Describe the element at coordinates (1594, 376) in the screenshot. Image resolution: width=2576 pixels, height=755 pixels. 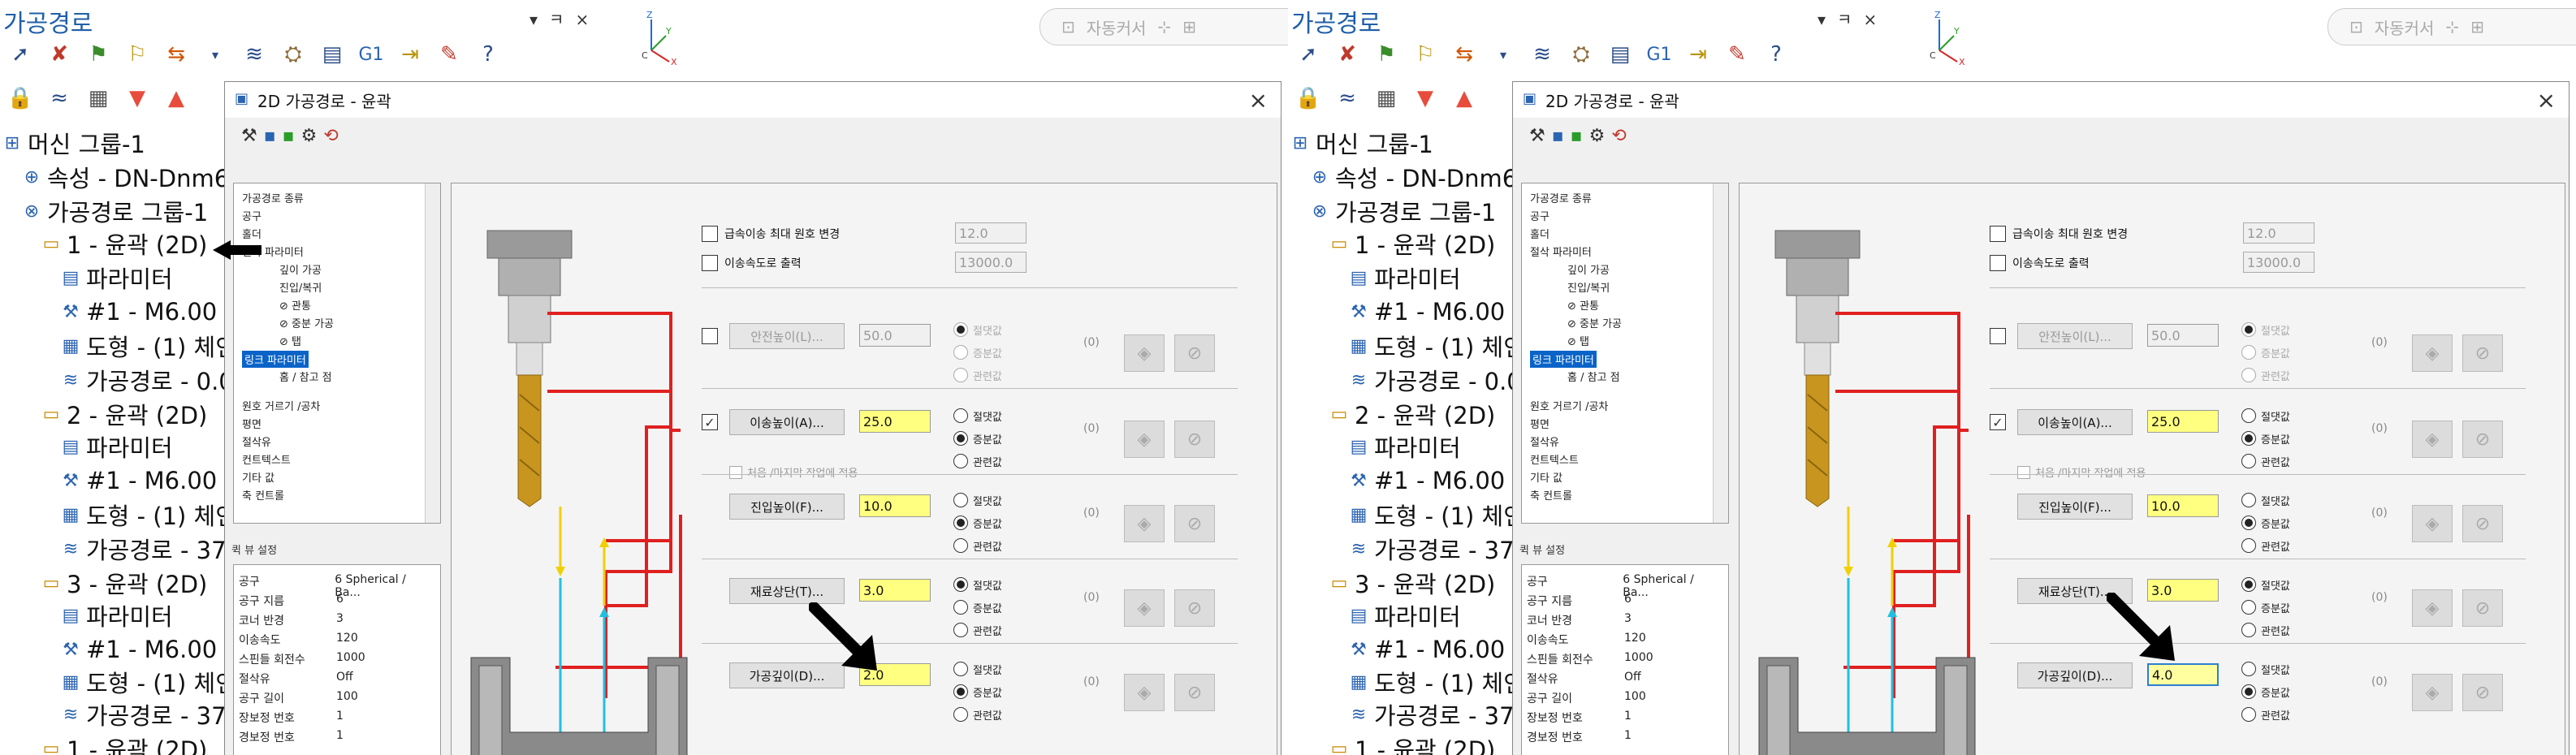
I see `nav-page-item: 홈 / 참고 점` at that location.